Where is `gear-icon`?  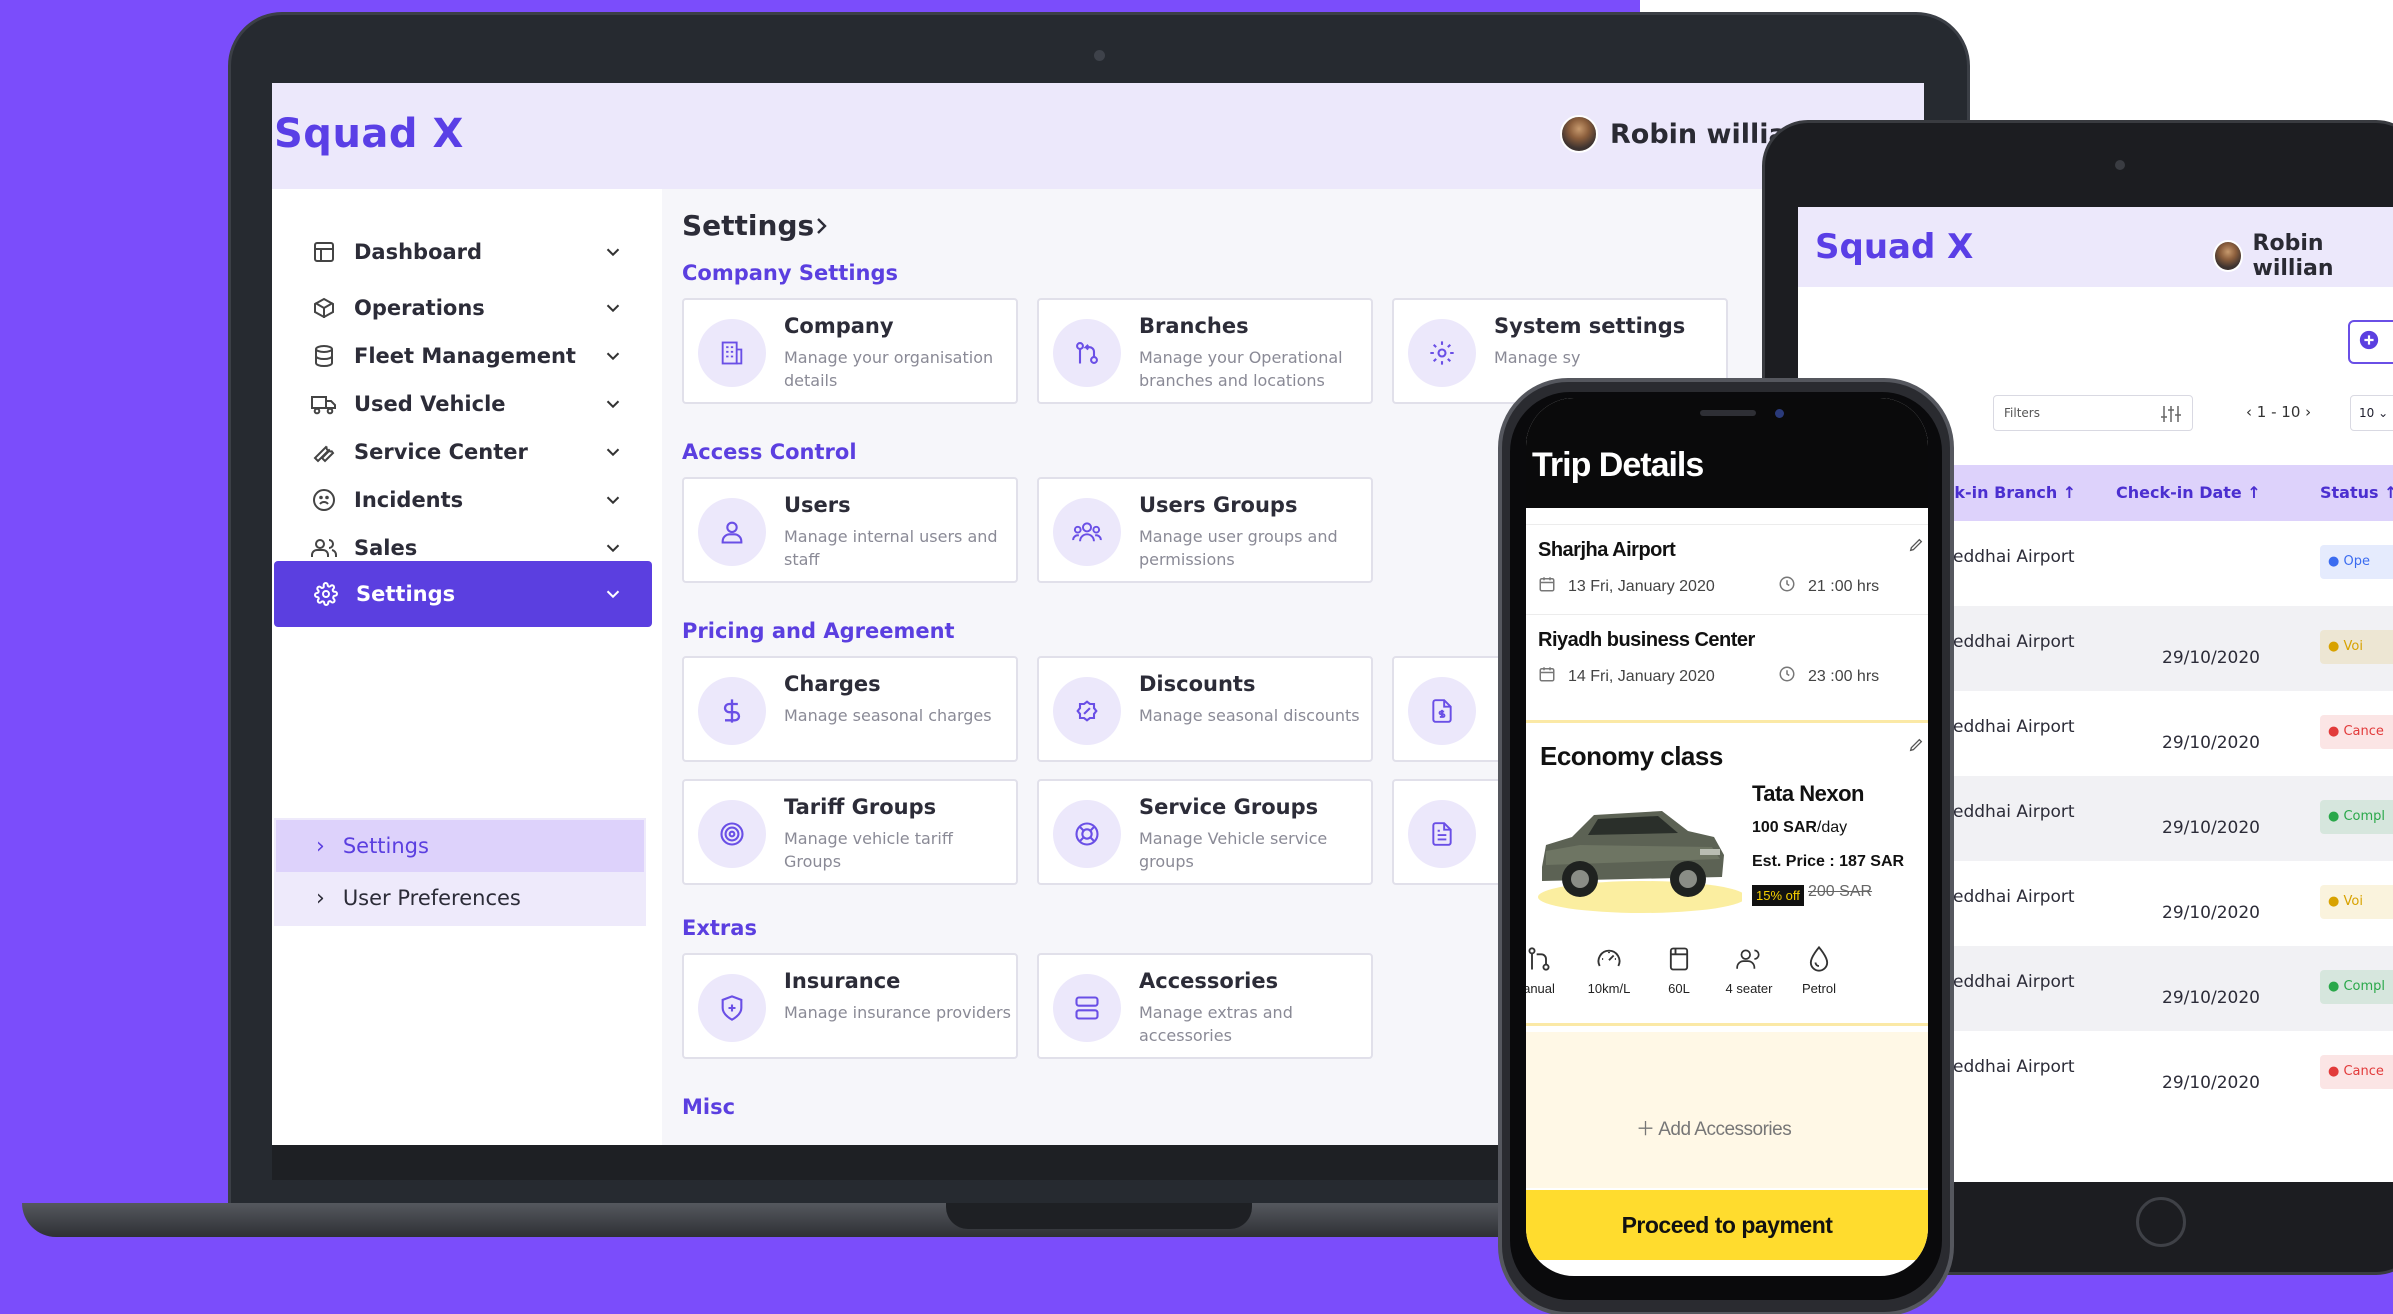 gear-icon is located at coordinates (1442, 353).